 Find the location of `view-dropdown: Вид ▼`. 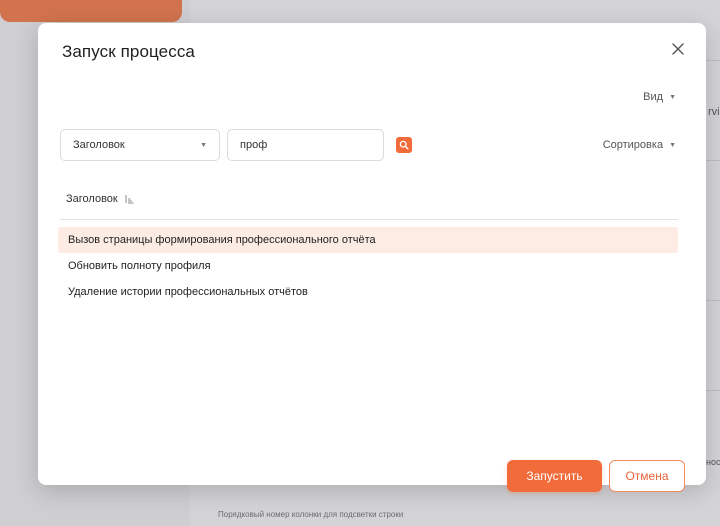

view-dropdown: Вид ▼ is located at coordinates (659, 97).